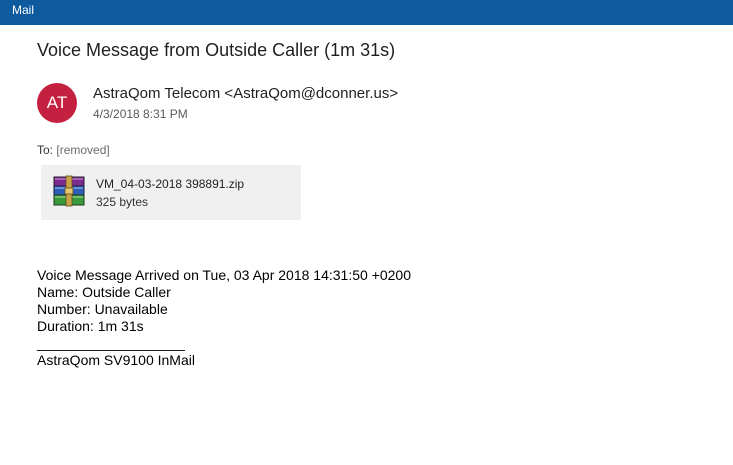  What do you see at coordinates (122, 202) in the screenshot?
I see `attachment-file-size: 325 bytes` at bounding box center [122, 202].